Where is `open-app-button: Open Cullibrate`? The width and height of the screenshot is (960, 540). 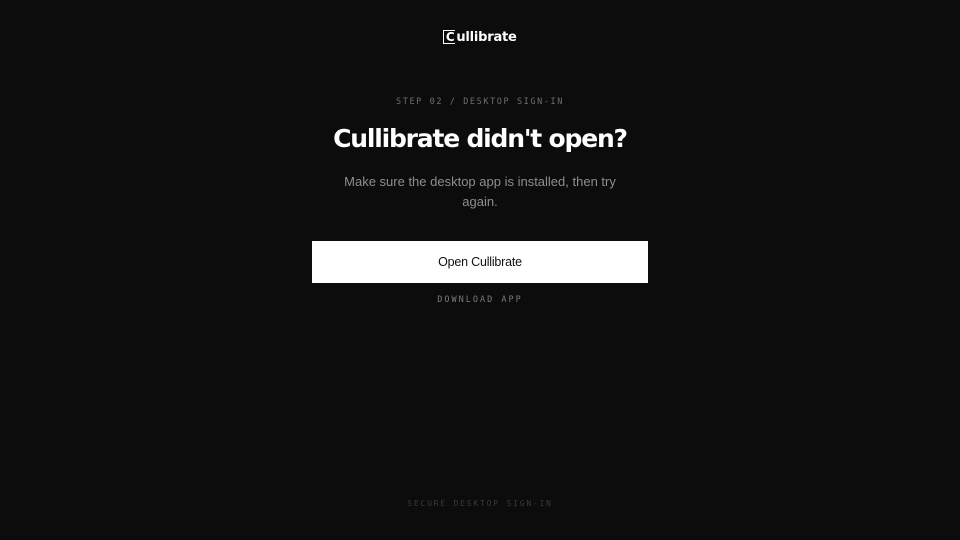
open-app-button: Open Cullibrate is located at coordinates (480, 262).